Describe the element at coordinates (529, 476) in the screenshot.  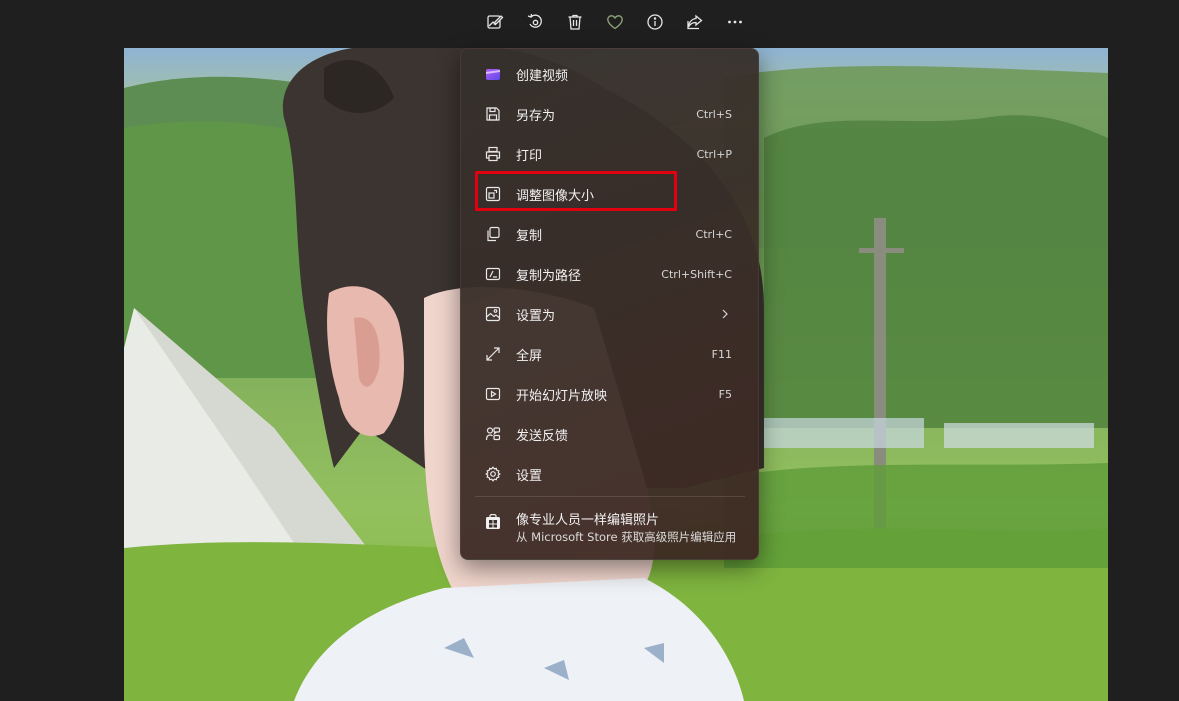
I see `menu-item-label: 设置` at that location.